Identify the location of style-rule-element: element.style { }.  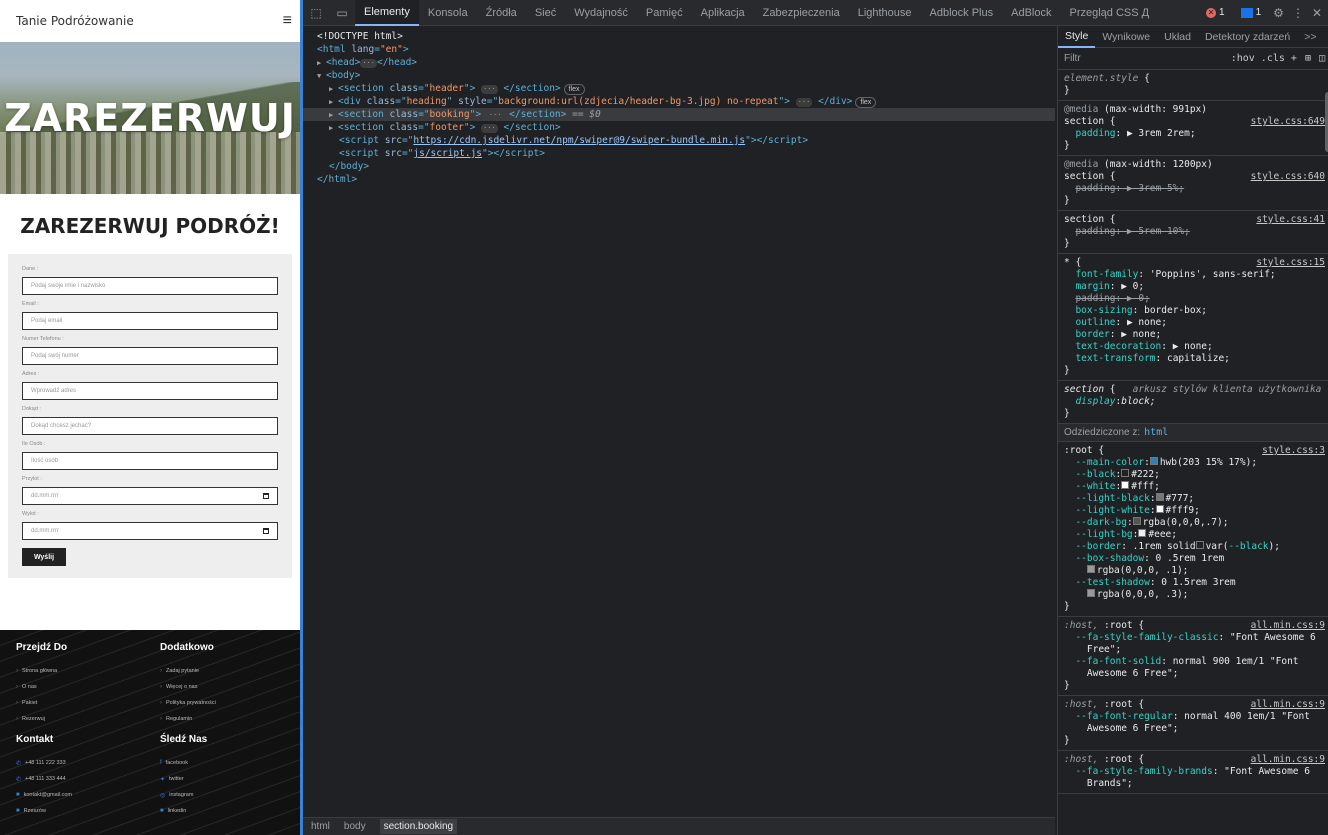
(1193, 85).